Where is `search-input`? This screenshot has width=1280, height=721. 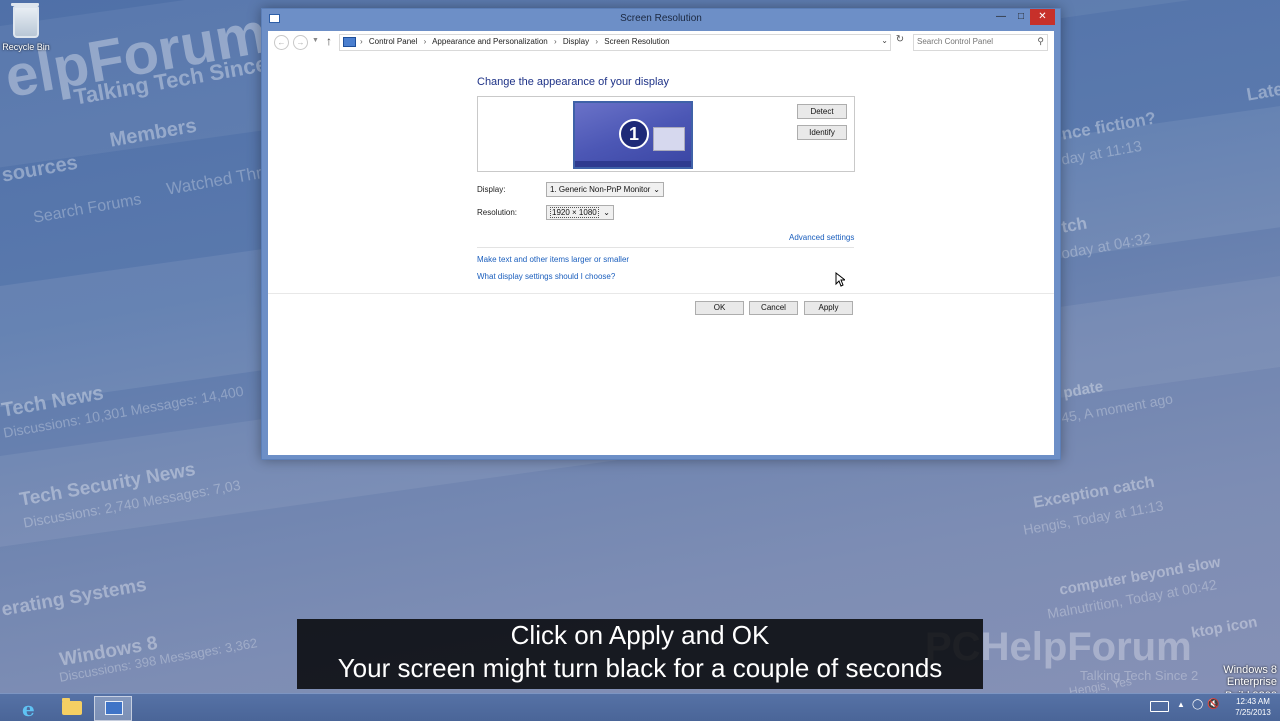
search-input is located at coordinates (972, 41).